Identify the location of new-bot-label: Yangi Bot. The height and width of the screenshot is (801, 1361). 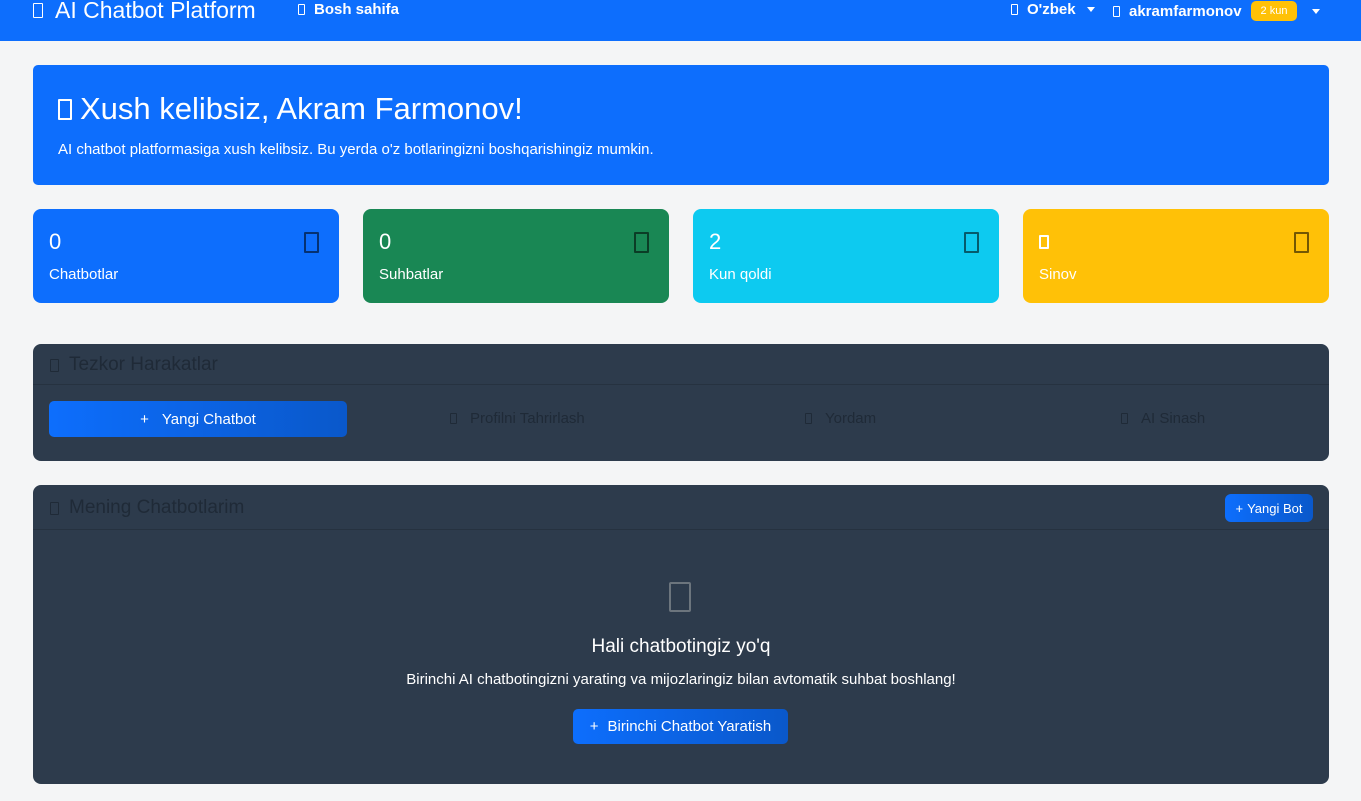
(1275, 508).